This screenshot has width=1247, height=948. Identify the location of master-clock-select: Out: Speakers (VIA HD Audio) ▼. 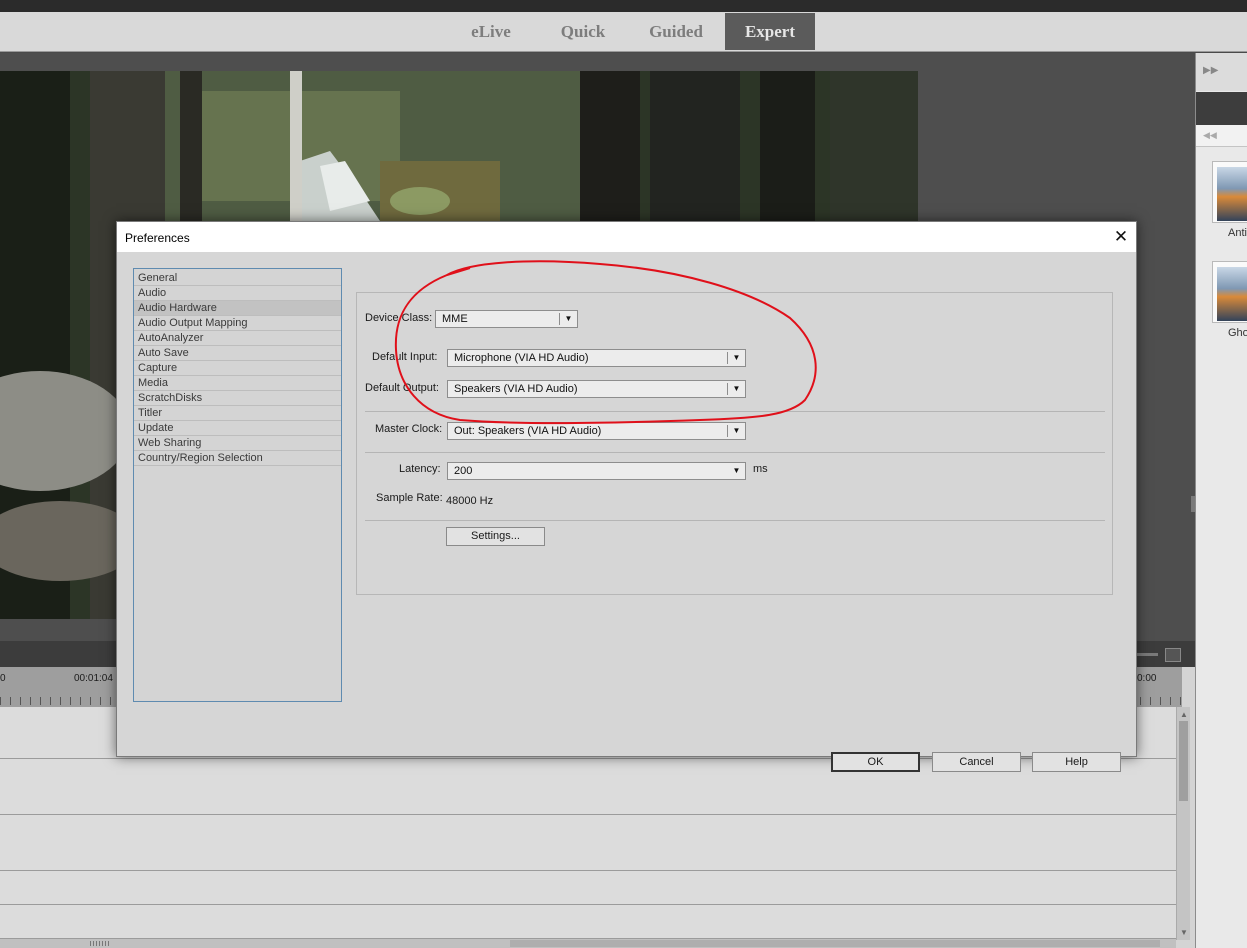
(596, 431).